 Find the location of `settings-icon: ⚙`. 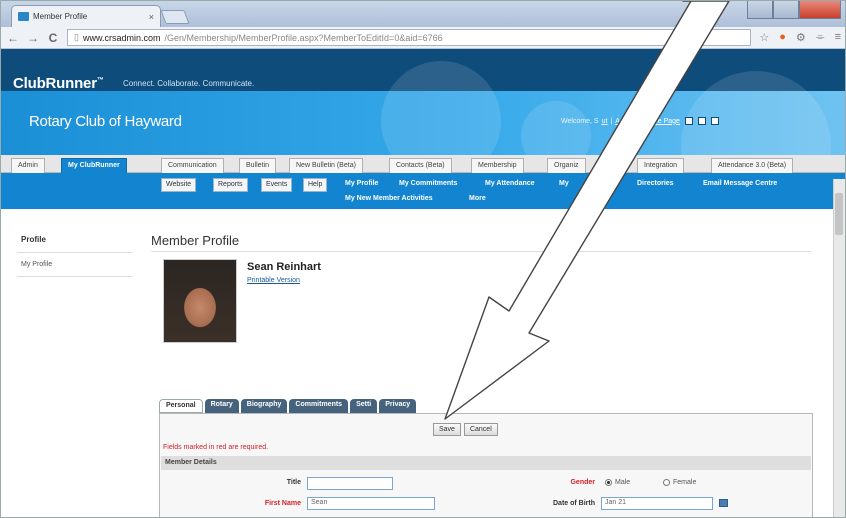

settings-icon: ⚙ is located at coordinates (801, 37).